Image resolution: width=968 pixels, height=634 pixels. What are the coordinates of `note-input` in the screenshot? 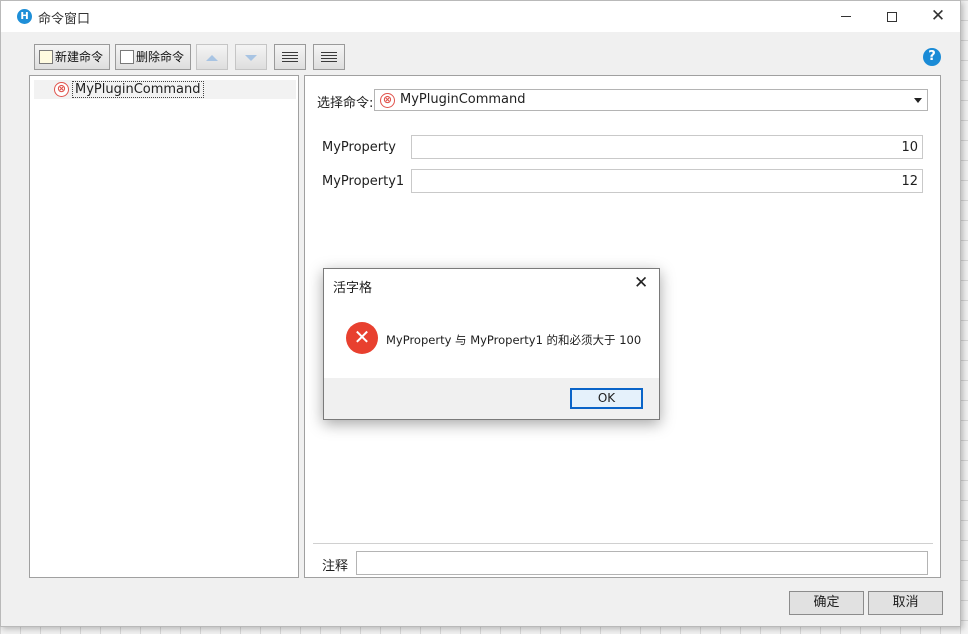 It's located at (642, 563).